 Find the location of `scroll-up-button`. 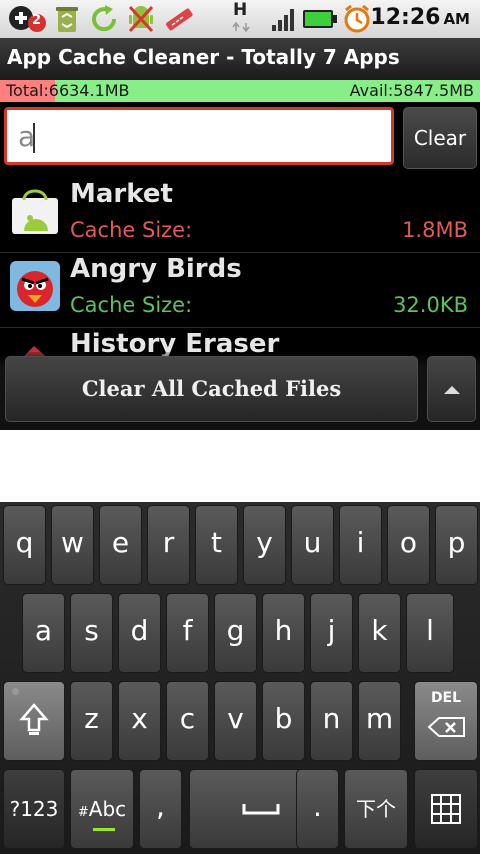

scroll-up-button is located at coordinates (451, 389).